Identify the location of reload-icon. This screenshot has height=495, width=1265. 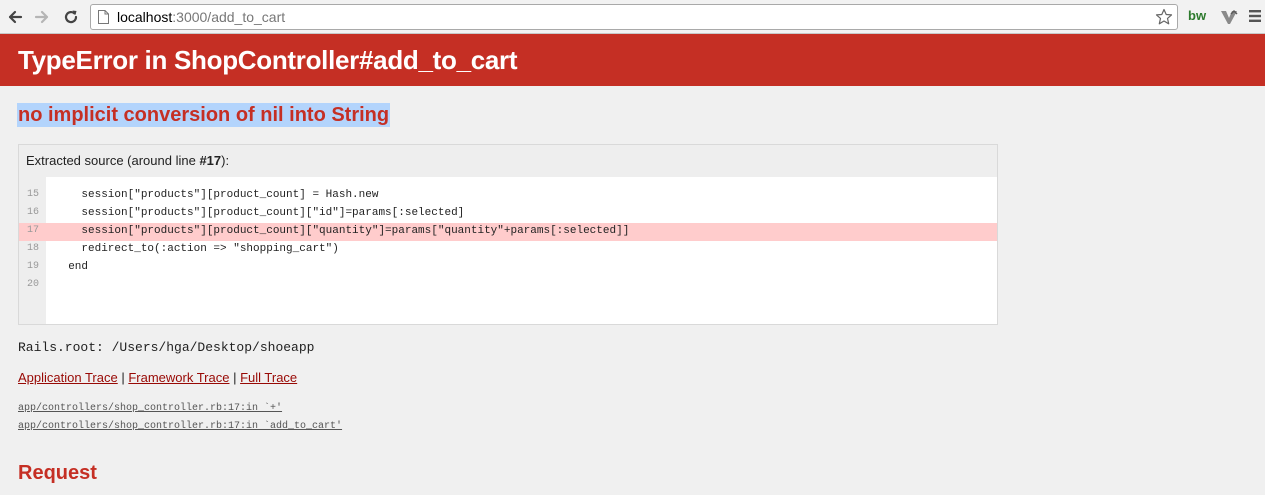
(71, 17).